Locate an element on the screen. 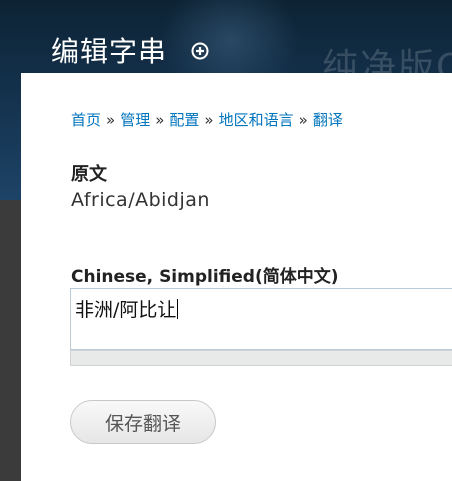 This screenshot has height=481, width=452. breadcrumb-translate-link: 翻译 is located at coordinates (328, 120).